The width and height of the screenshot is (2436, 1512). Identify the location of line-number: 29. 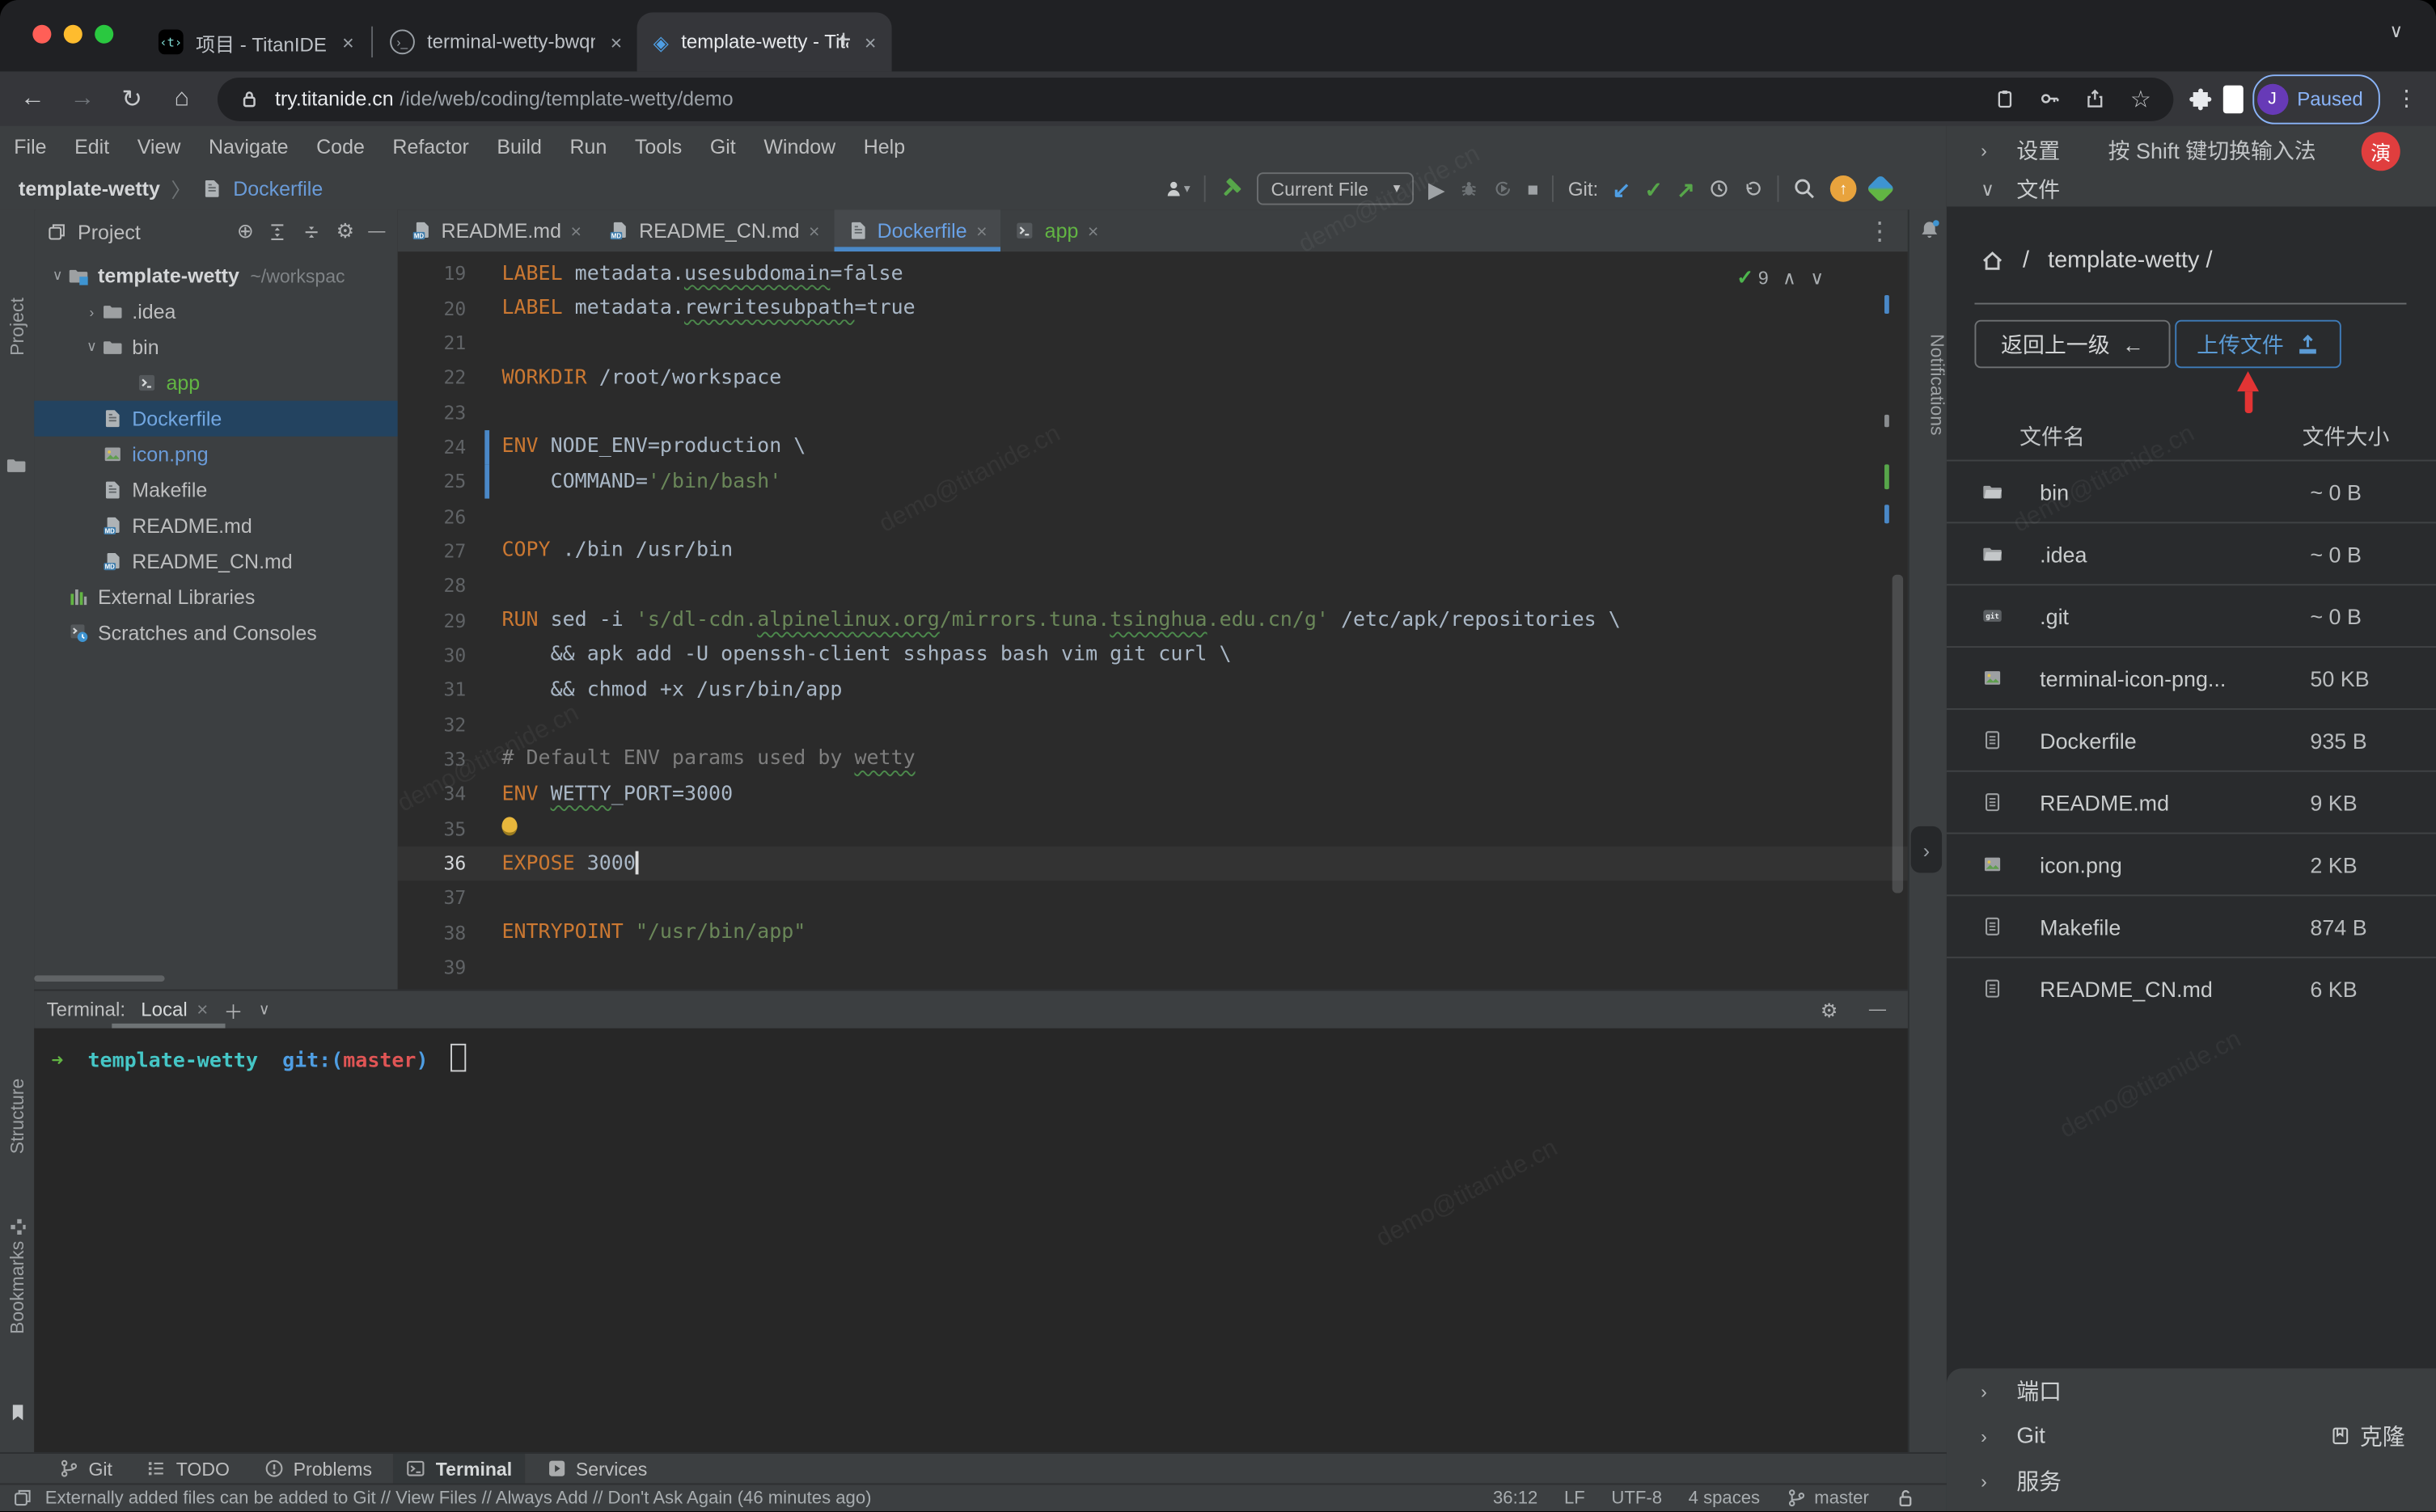
(432, 620).